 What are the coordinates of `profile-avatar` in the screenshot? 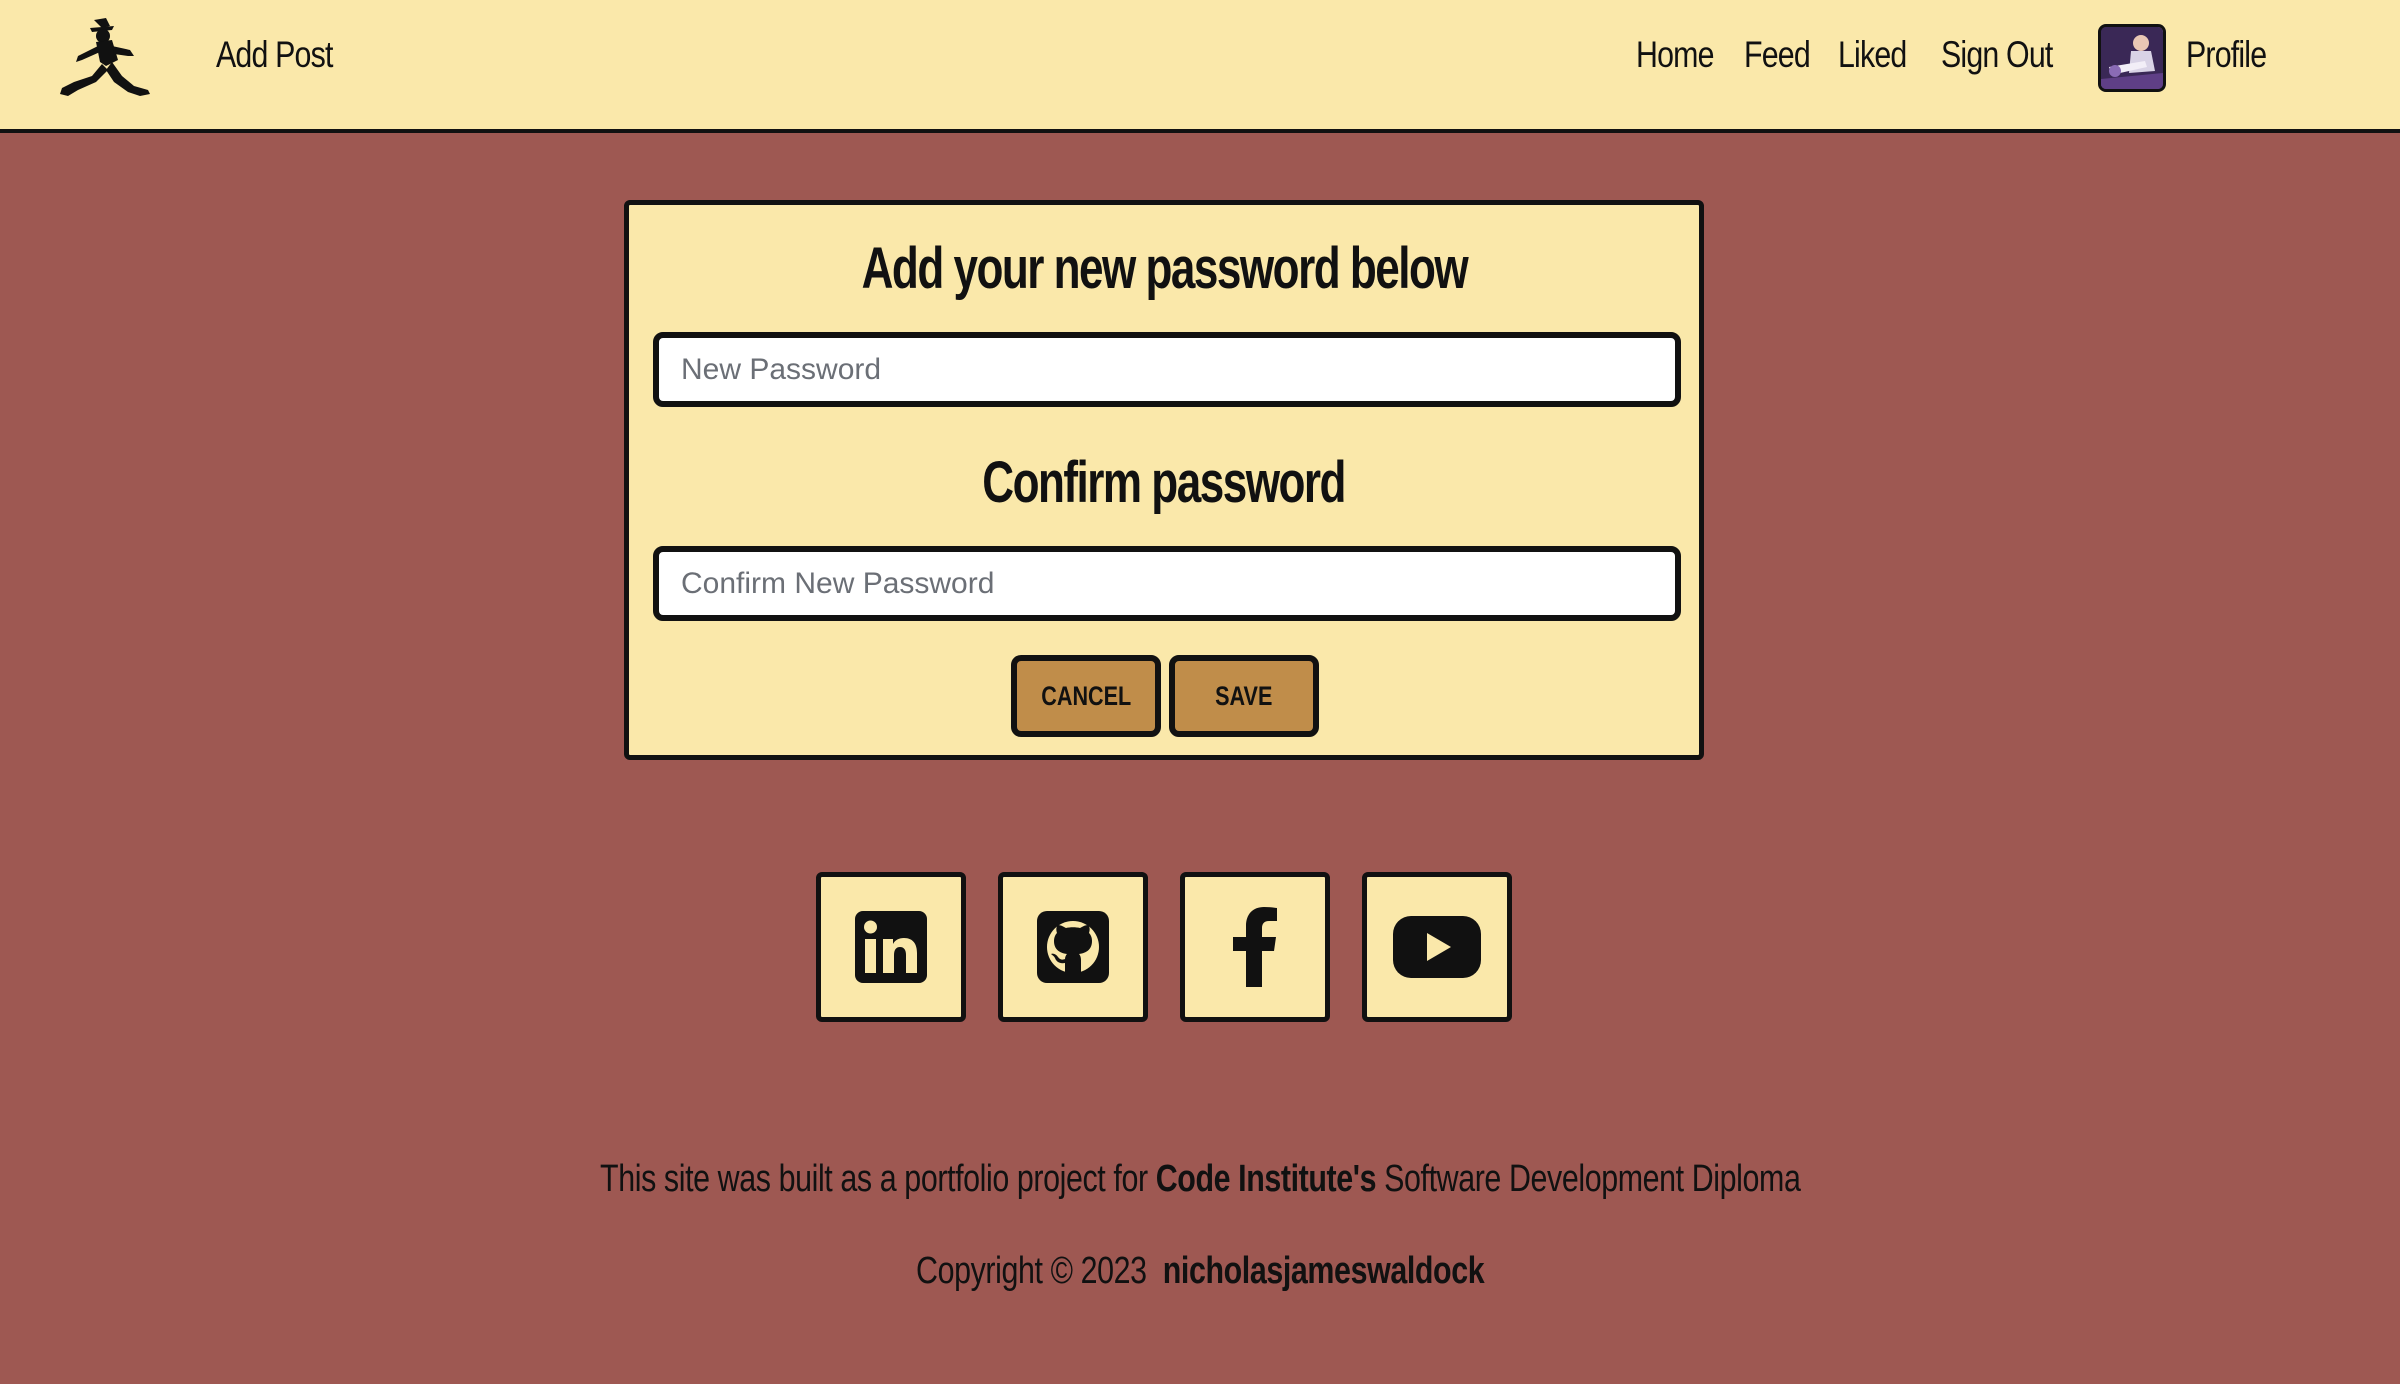 It's located at (2132, 58).